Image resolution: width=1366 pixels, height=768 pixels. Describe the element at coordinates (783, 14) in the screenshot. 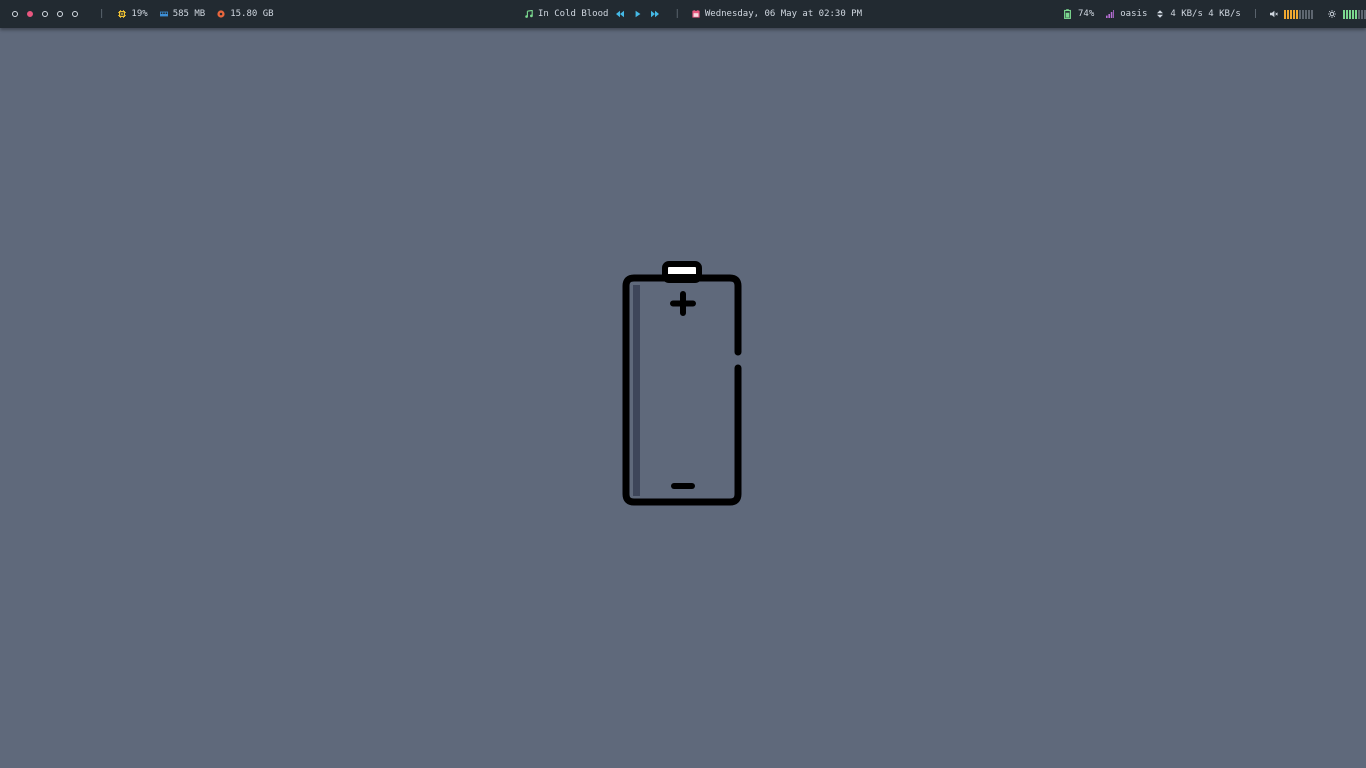

I see `date-time: Wednesday, 06 May at 02:30 PM` at that location.